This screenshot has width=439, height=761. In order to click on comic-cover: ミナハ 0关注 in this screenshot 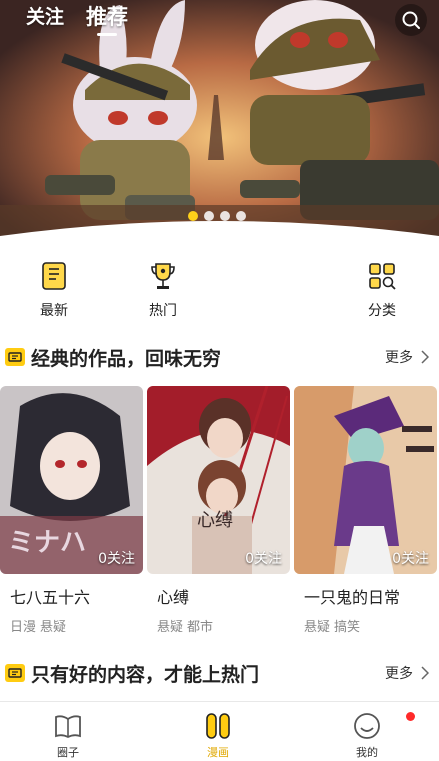, I will do `click(71, 480)`.